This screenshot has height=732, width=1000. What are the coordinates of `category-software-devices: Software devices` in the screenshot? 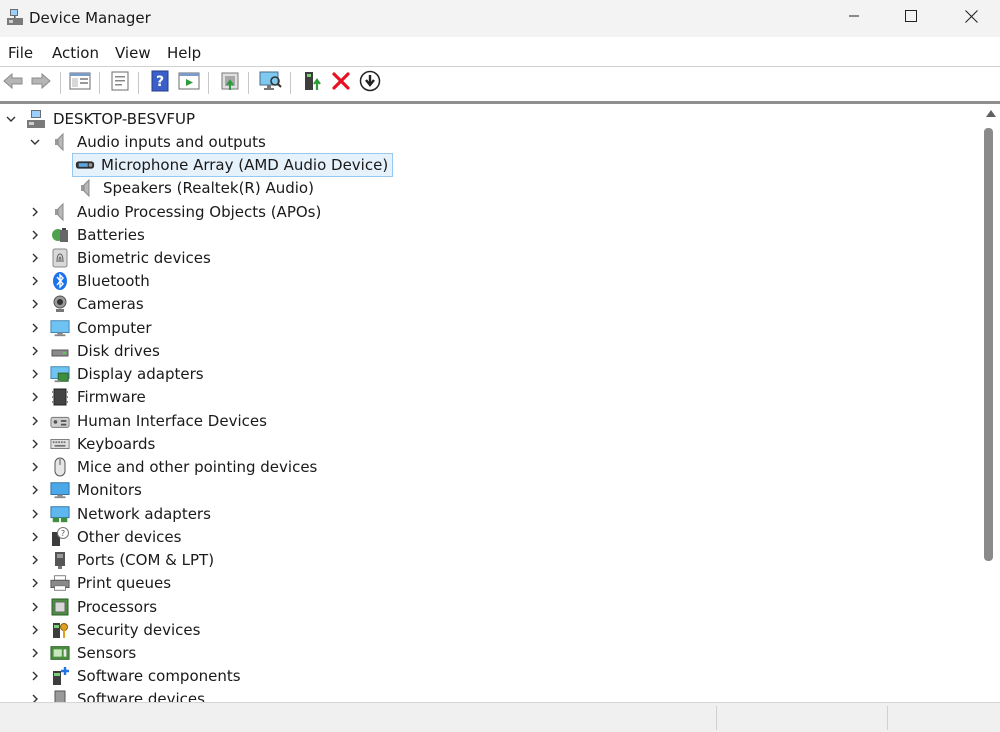 It's located at (116, 695).